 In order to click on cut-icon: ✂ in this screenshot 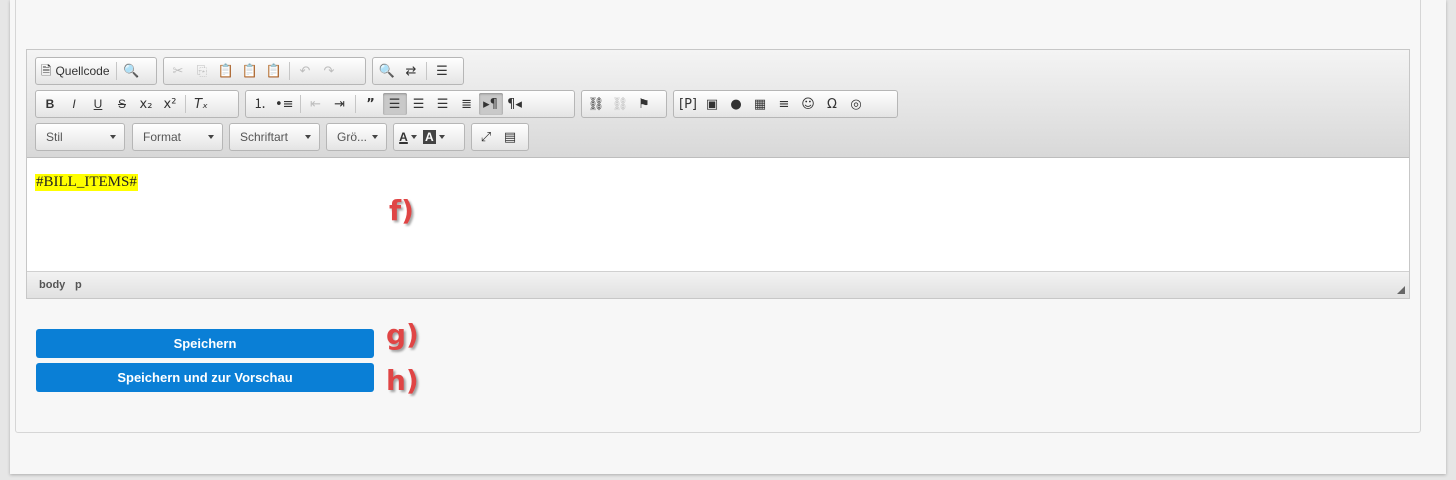, I will do `click(178, 71)`.